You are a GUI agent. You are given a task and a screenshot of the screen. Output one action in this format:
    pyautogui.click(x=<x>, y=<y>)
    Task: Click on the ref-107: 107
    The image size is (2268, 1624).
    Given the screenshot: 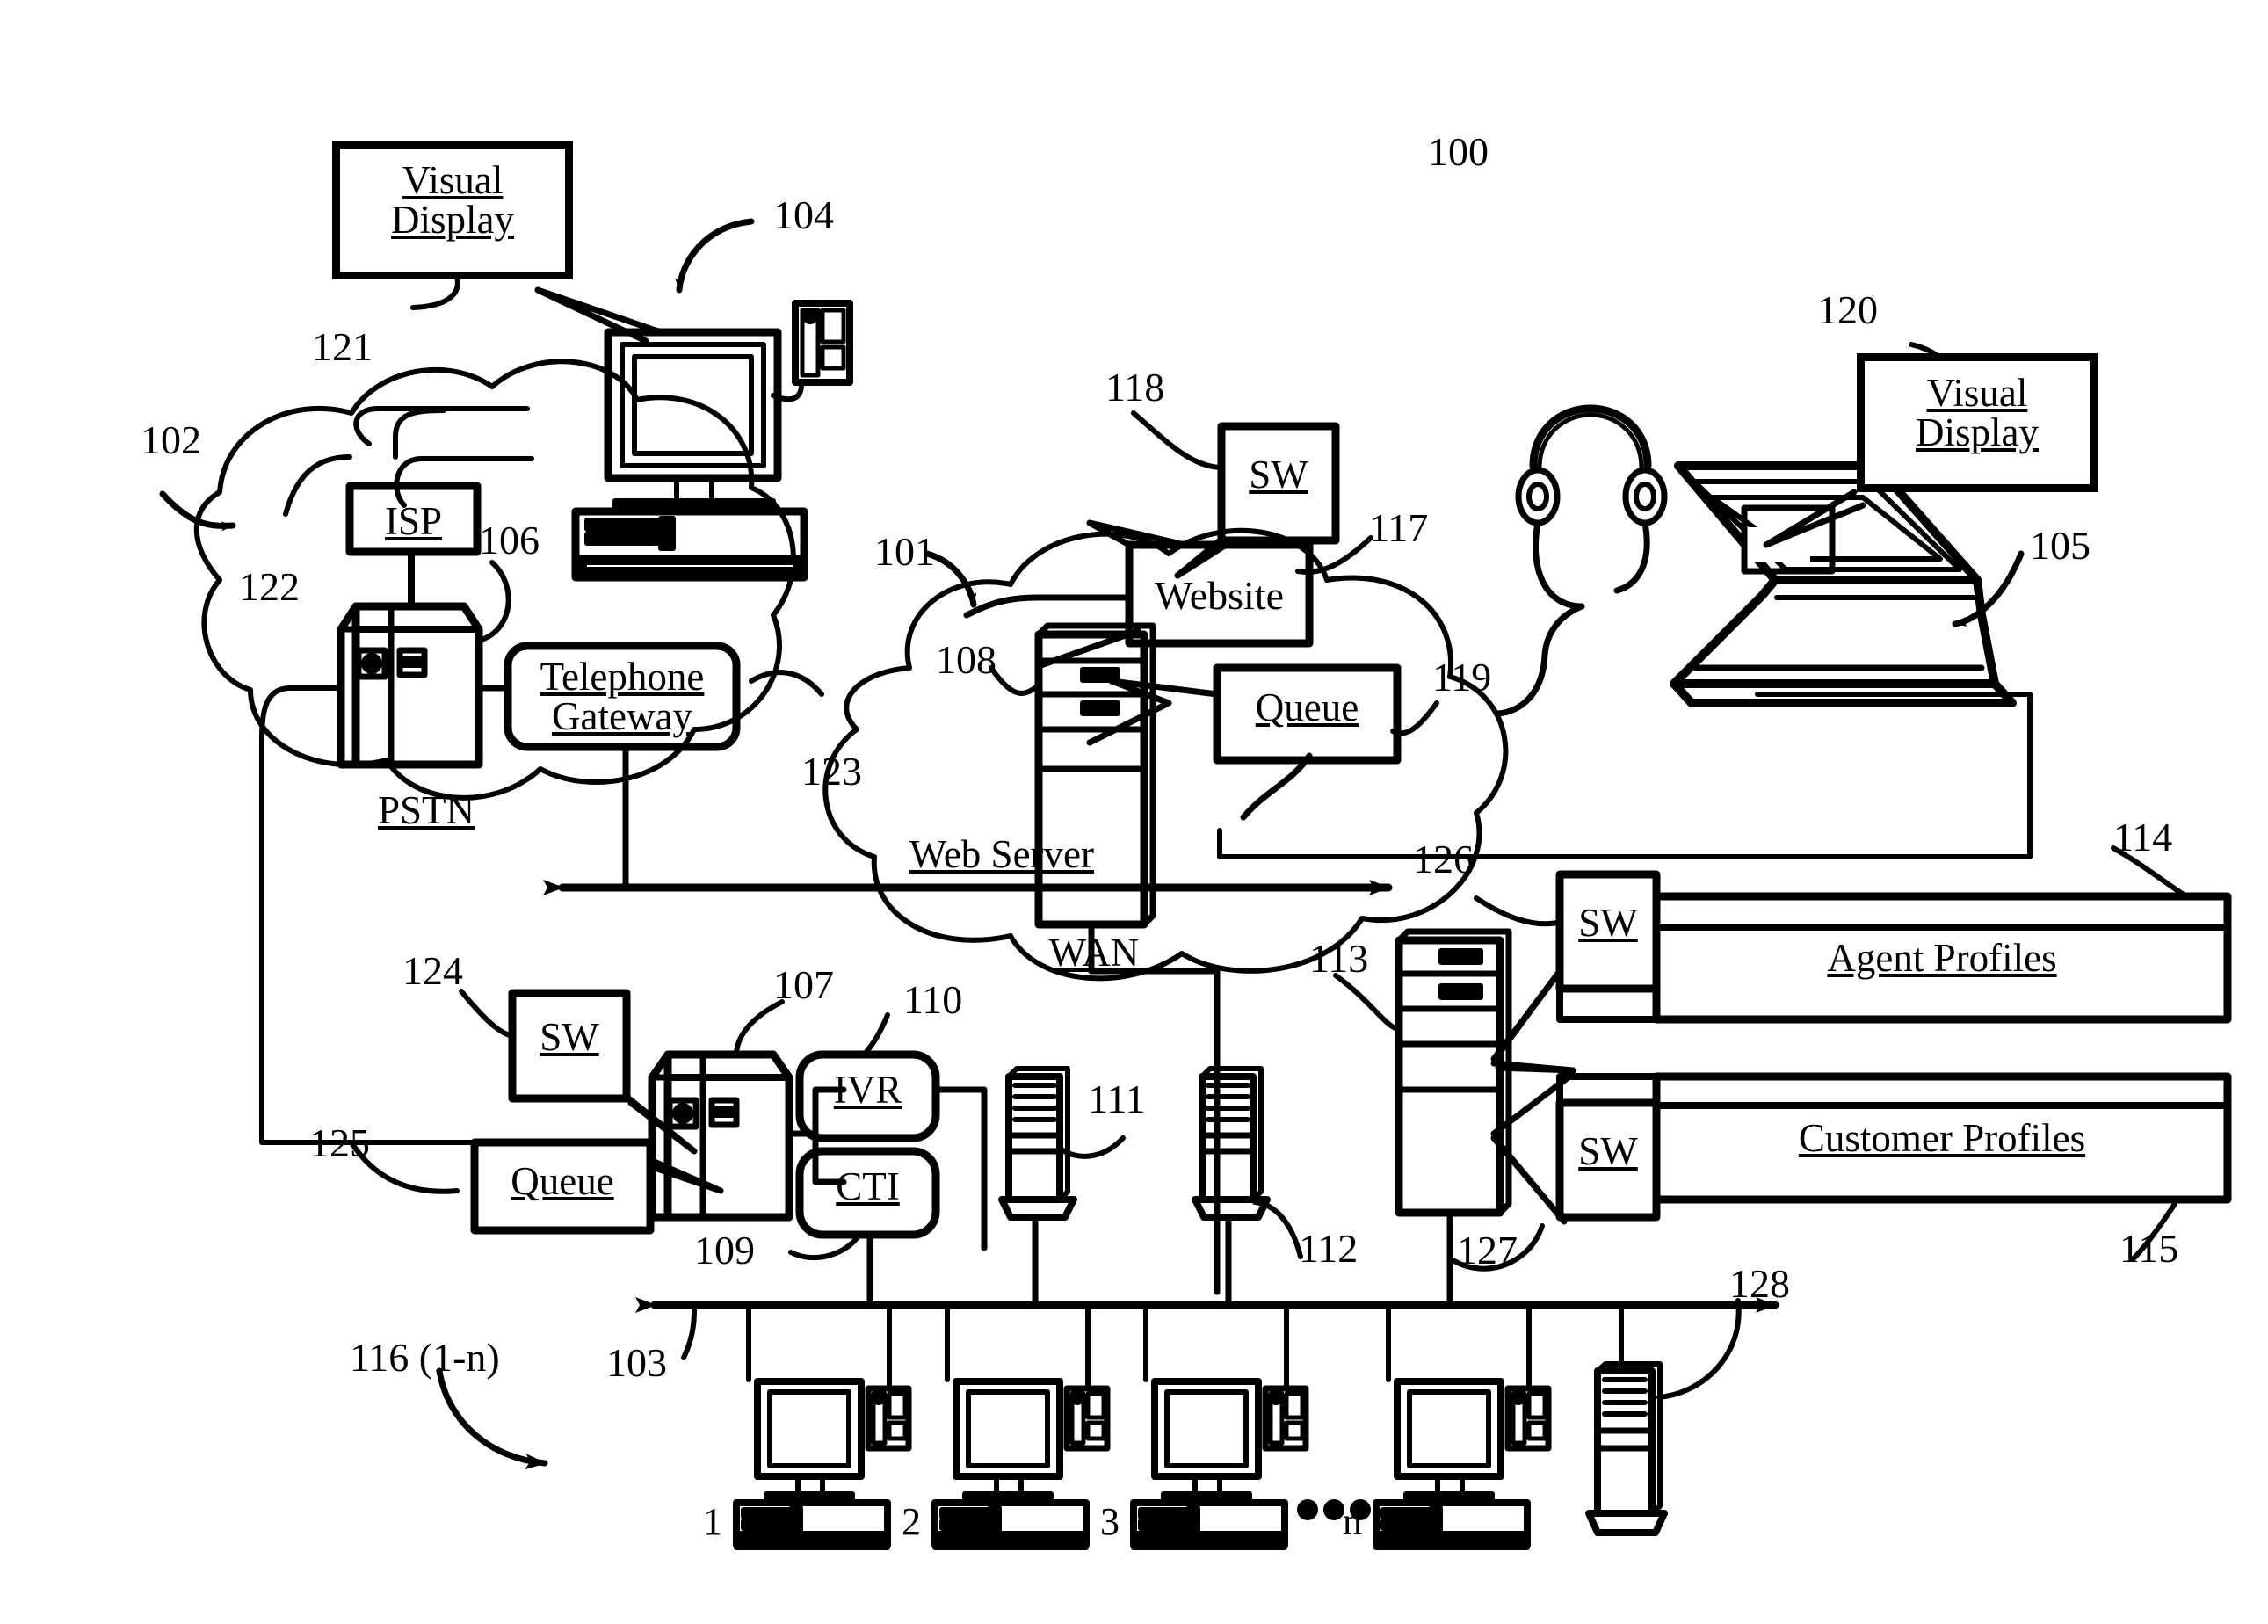 What is the action you would take?
    pyautogui.click(x=803, y=984)
    